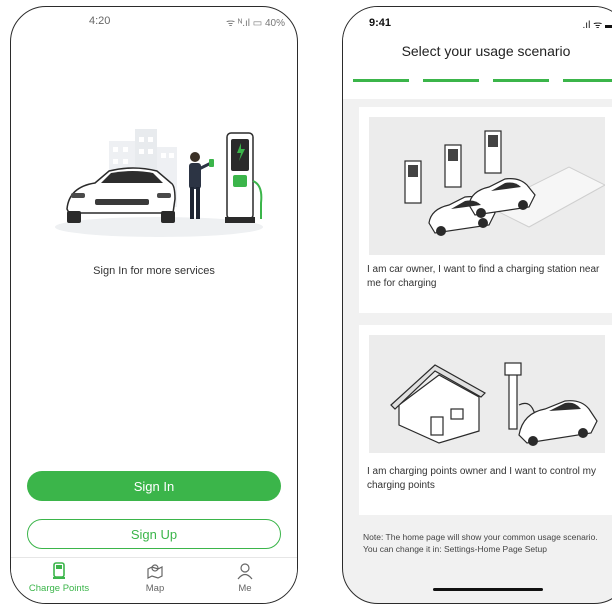 The height and width of the screenshot is (608, 612). I want to click on status-bar: 4:20 ᯤ ᴺ.ıl ▭ 40%, so click(154, 24).